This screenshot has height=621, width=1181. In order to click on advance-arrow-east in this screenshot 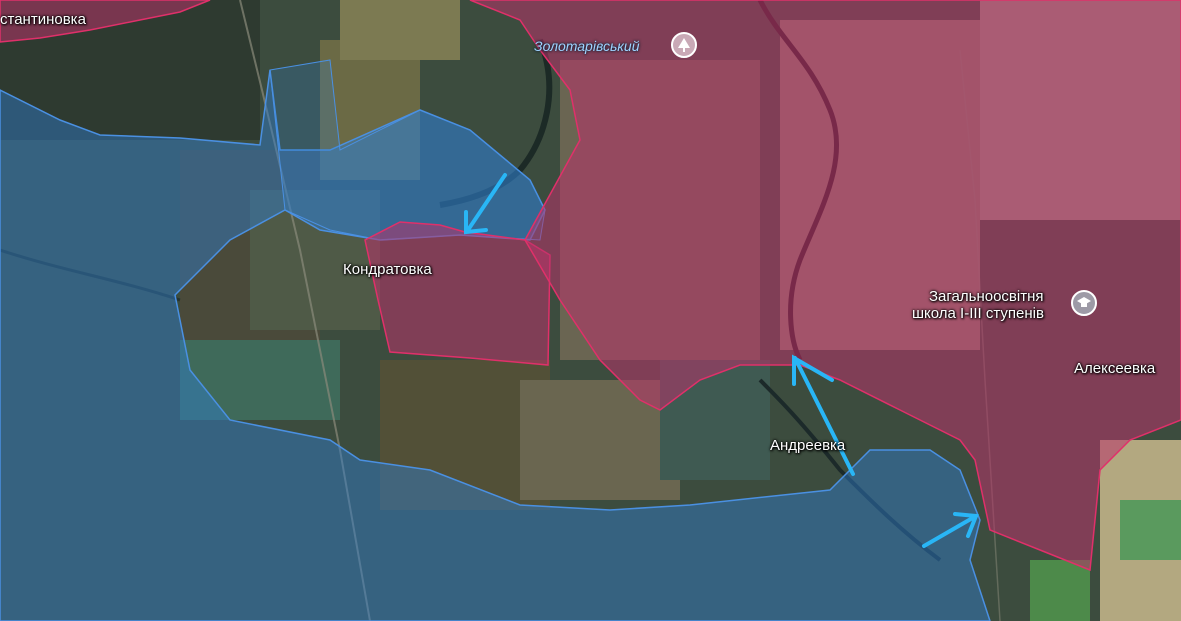, I will do `click(950, 530)`.